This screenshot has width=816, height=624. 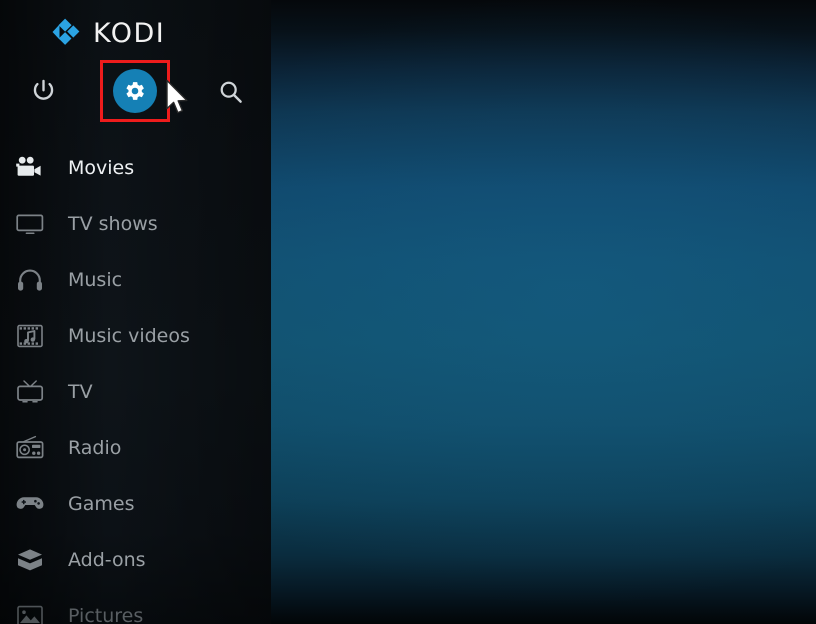 I want to click on menu-item-label: Music videos, so click(x=129, y=336).